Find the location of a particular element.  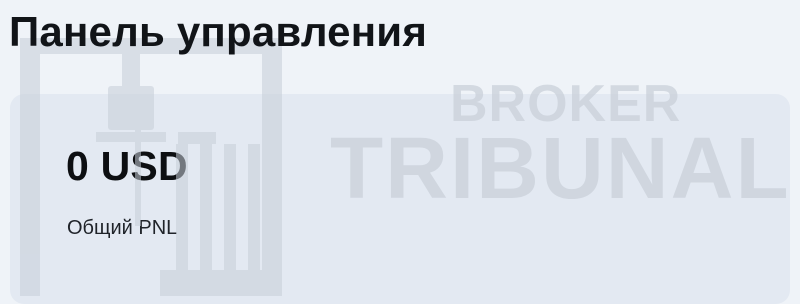

page-title: Панель управления is located at coordinates (218, 31).